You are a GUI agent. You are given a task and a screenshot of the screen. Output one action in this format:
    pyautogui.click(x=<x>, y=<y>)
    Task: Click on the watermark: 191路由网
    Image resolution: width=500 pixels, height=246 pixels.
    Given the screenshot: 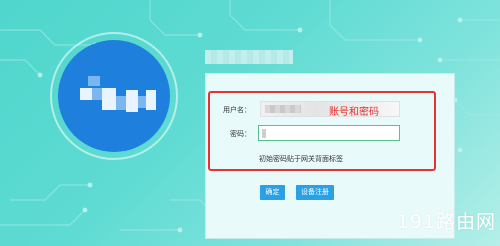 What is the action you would take?
    pyautogui.click(x=446, y=222)
    